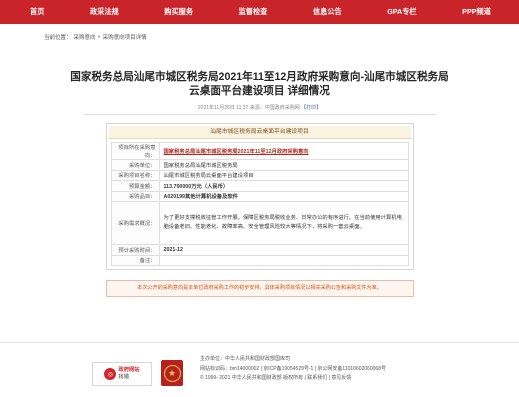  I want to click on meta-divider, so click(259, 115).